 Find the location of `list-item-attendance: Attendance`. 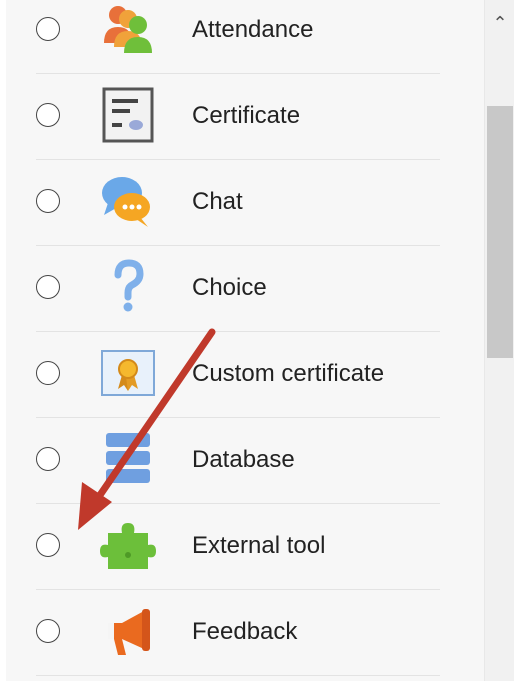

list-item-attendance: Attendance is located at coordinates (238, 37).